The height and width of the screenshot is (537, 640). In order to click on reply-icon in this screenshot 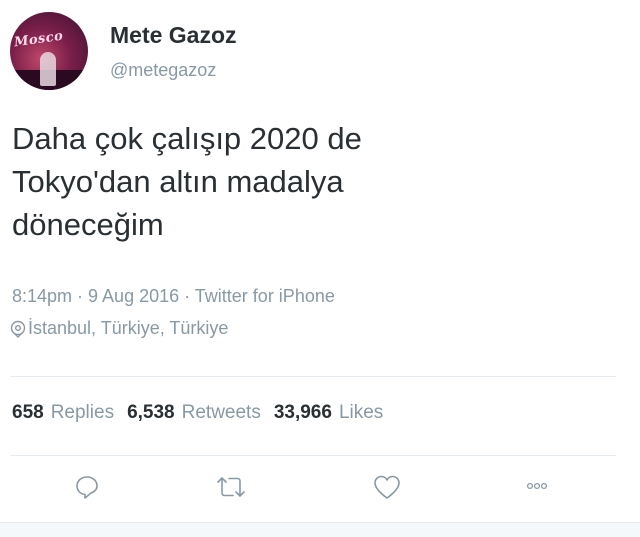, I will do `click(87, 487)`.